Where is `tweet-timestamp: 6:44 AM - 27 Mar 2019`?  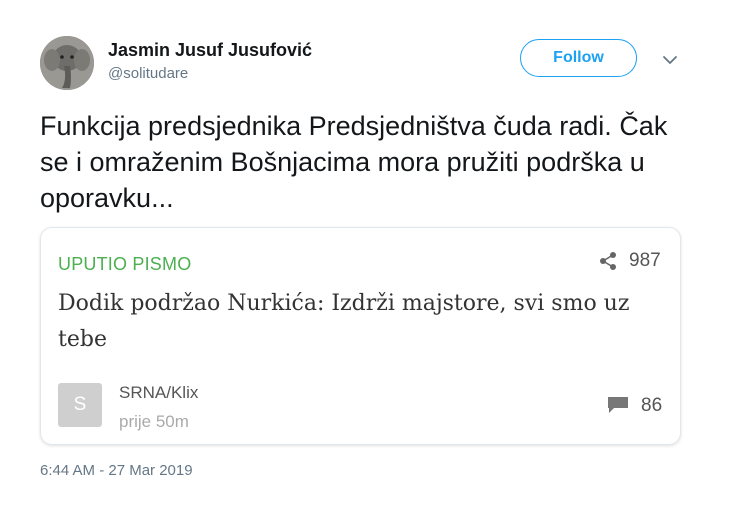
tweet-timestamp: 6:44 AM - 27 Mar 2019 is located at coordinates (116, 470).